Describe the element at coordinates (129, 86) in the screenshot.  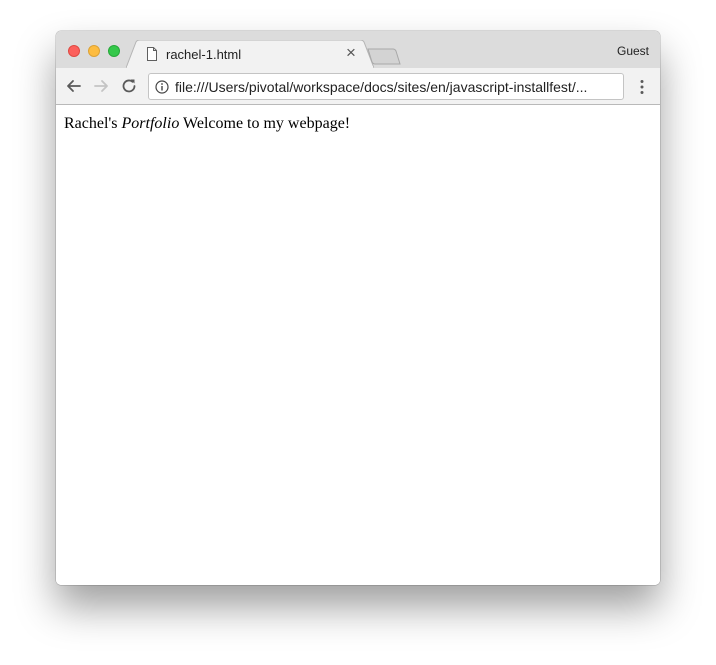
I see `reload-icon` at that location.